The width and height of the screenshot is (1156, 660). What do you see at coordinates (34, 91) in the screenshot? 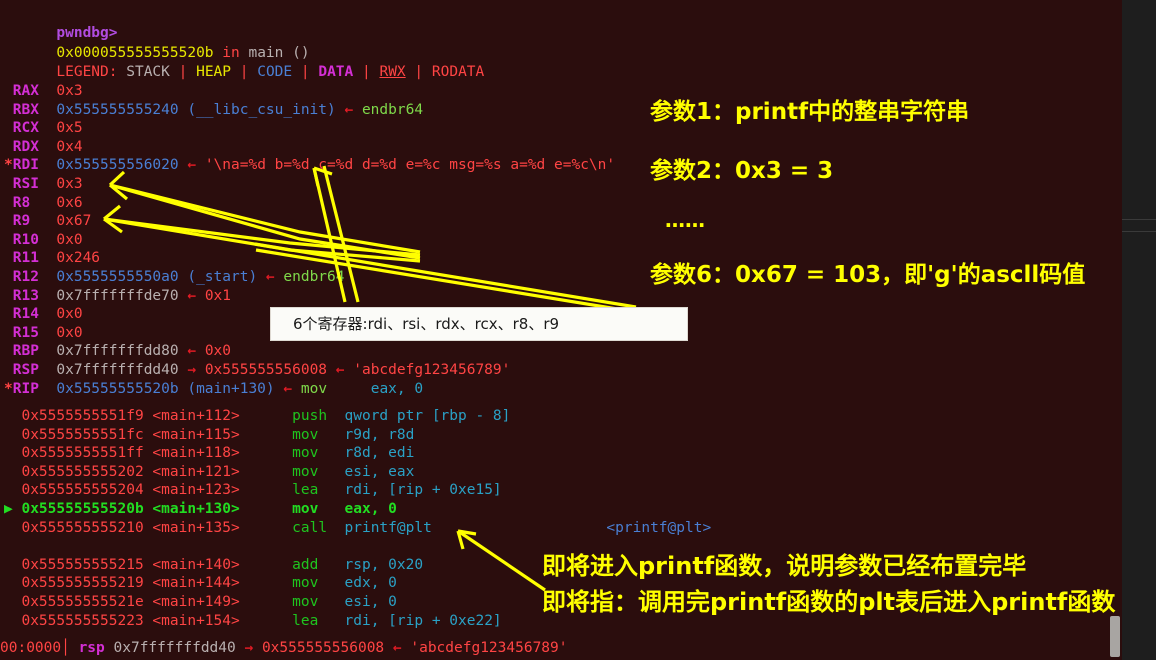
I see `register-name: RAX` at bounding box center [34, 91].